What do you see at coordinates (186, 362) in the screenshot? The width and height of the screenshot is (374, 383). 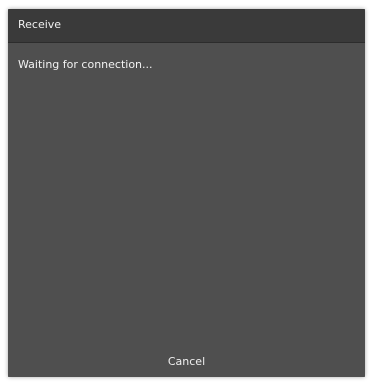 I see `cancel-button: Cancel` at bounding box center [186, 362].